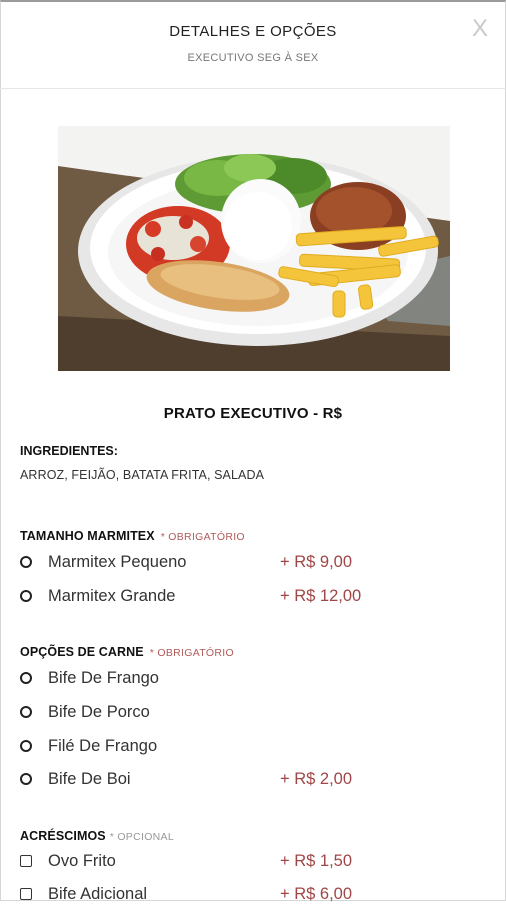 The height and width of the screenshot is (909, 506). Describe the element at coordinates (82, 860) in the screenshot. I see `option-label: Ovo Frito` at that location.